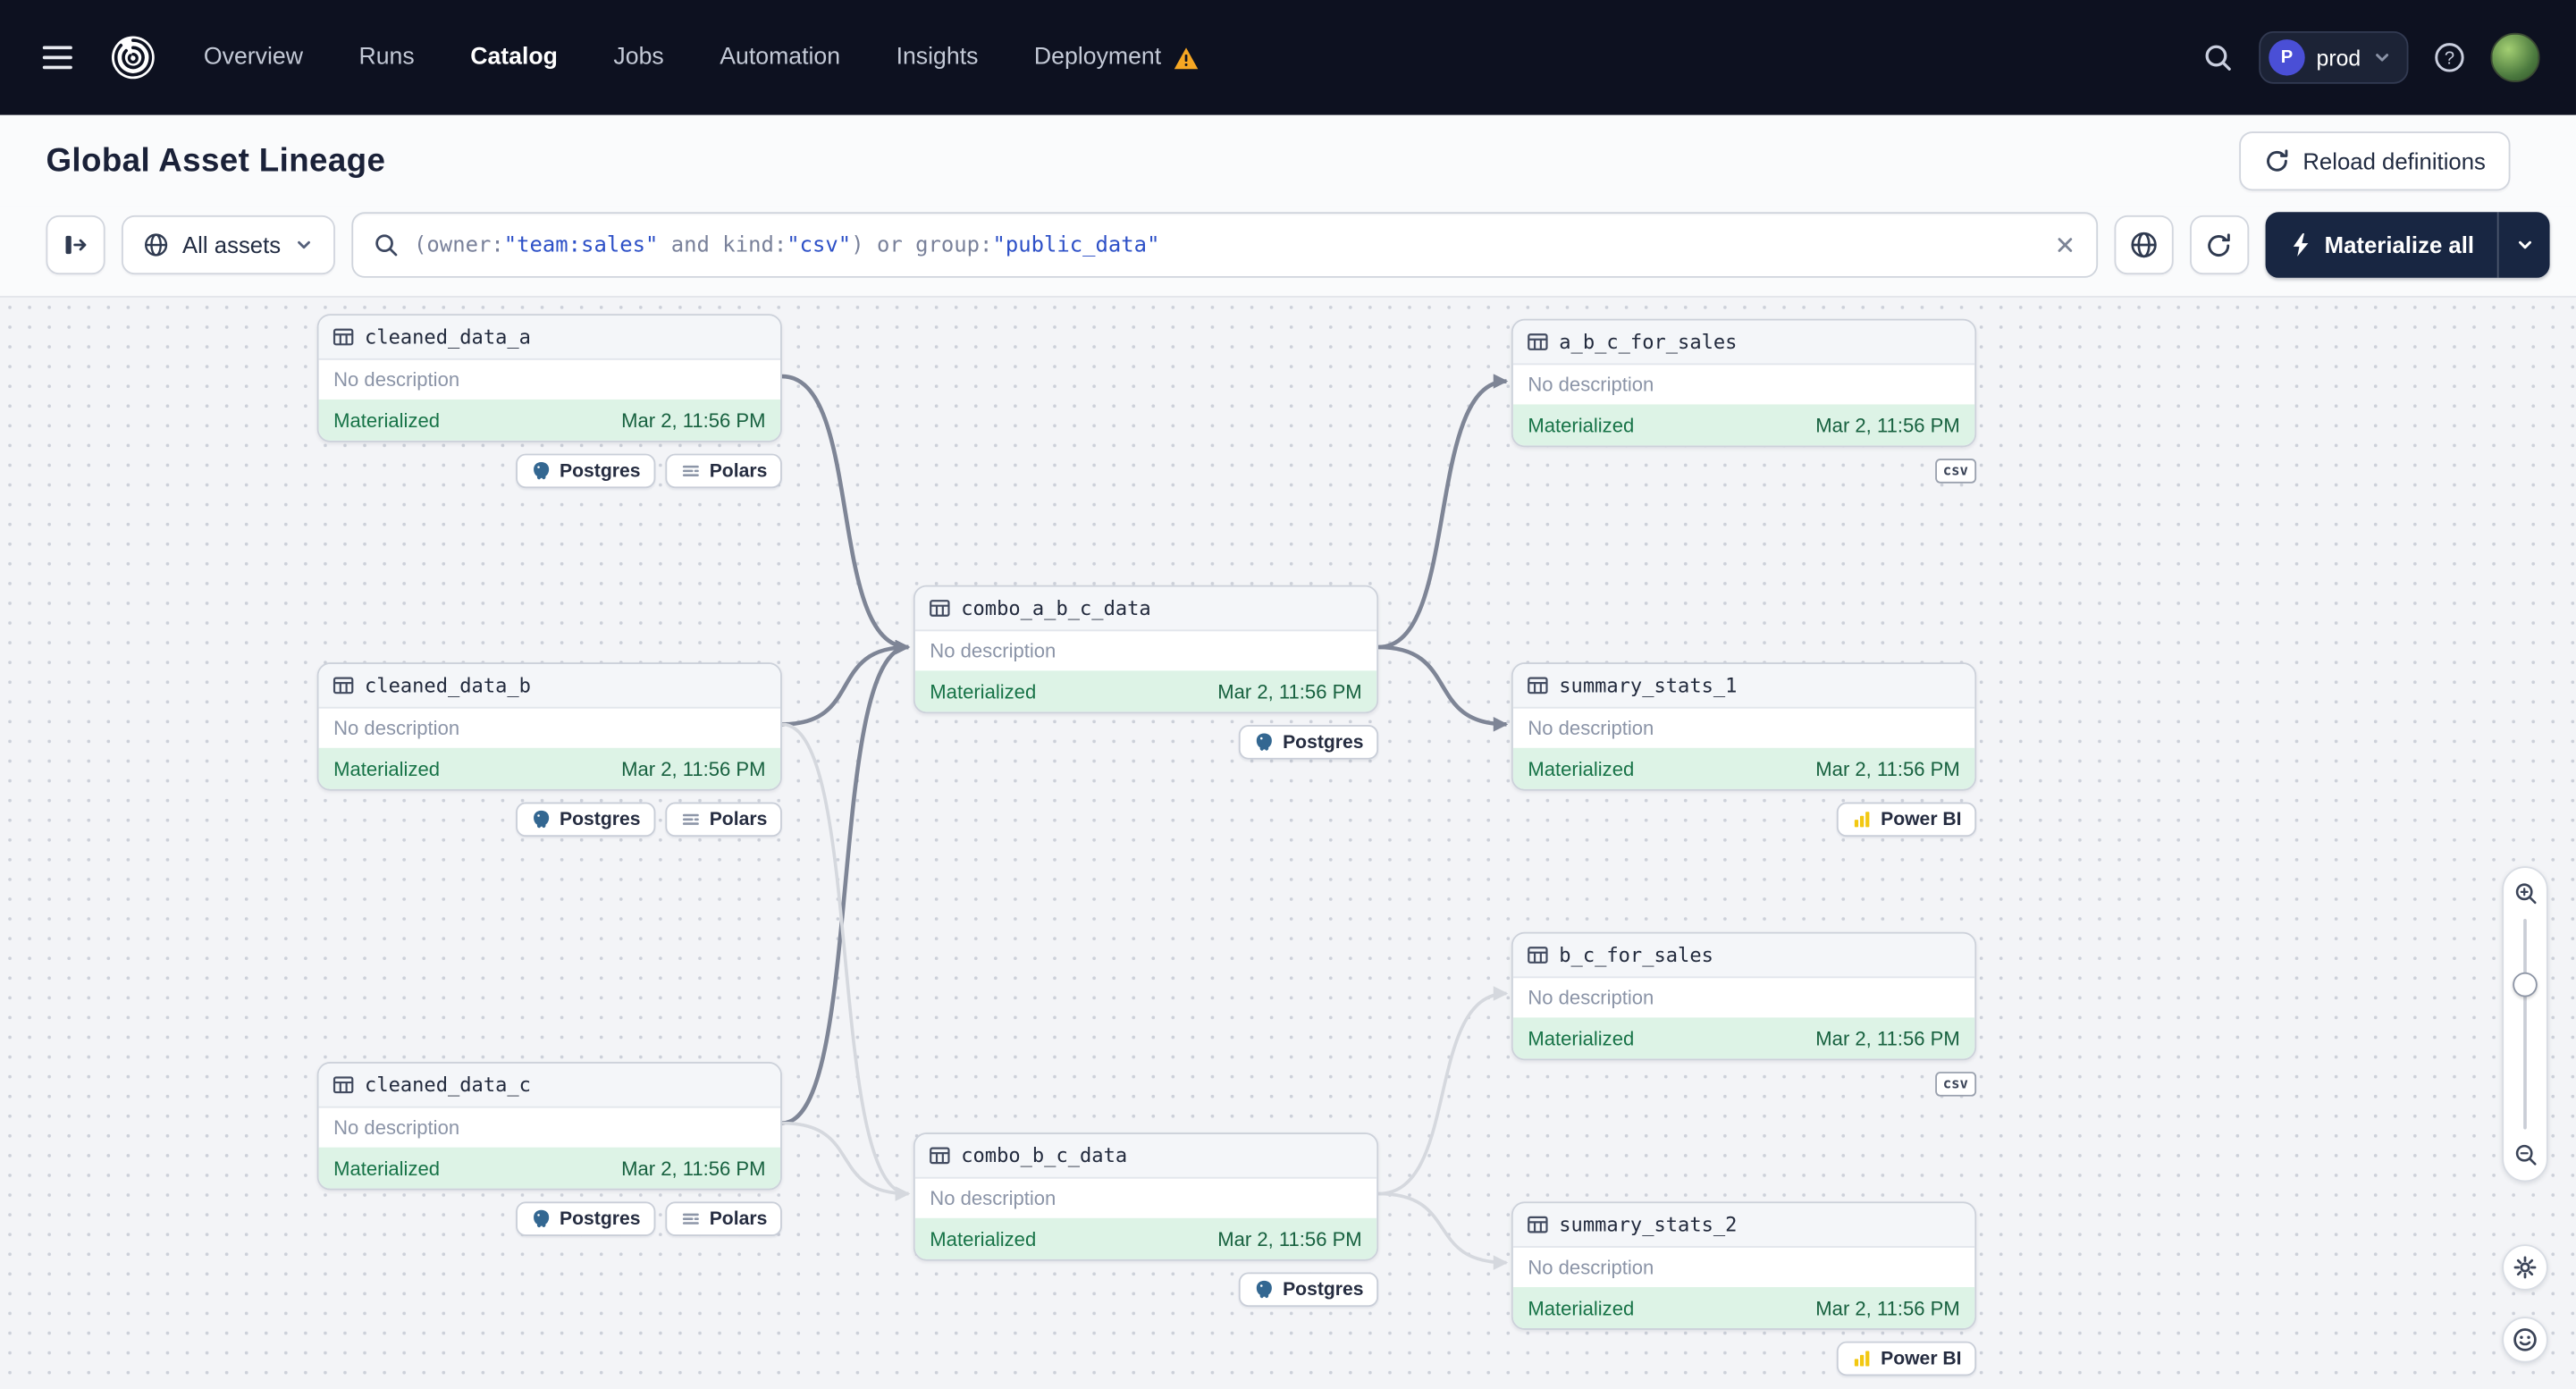 This screenshot has width=2576, height=1389. Describe the element at coordinates (254, 58) in the screenshot. I see `nav-item-overview: Overview` at that location.